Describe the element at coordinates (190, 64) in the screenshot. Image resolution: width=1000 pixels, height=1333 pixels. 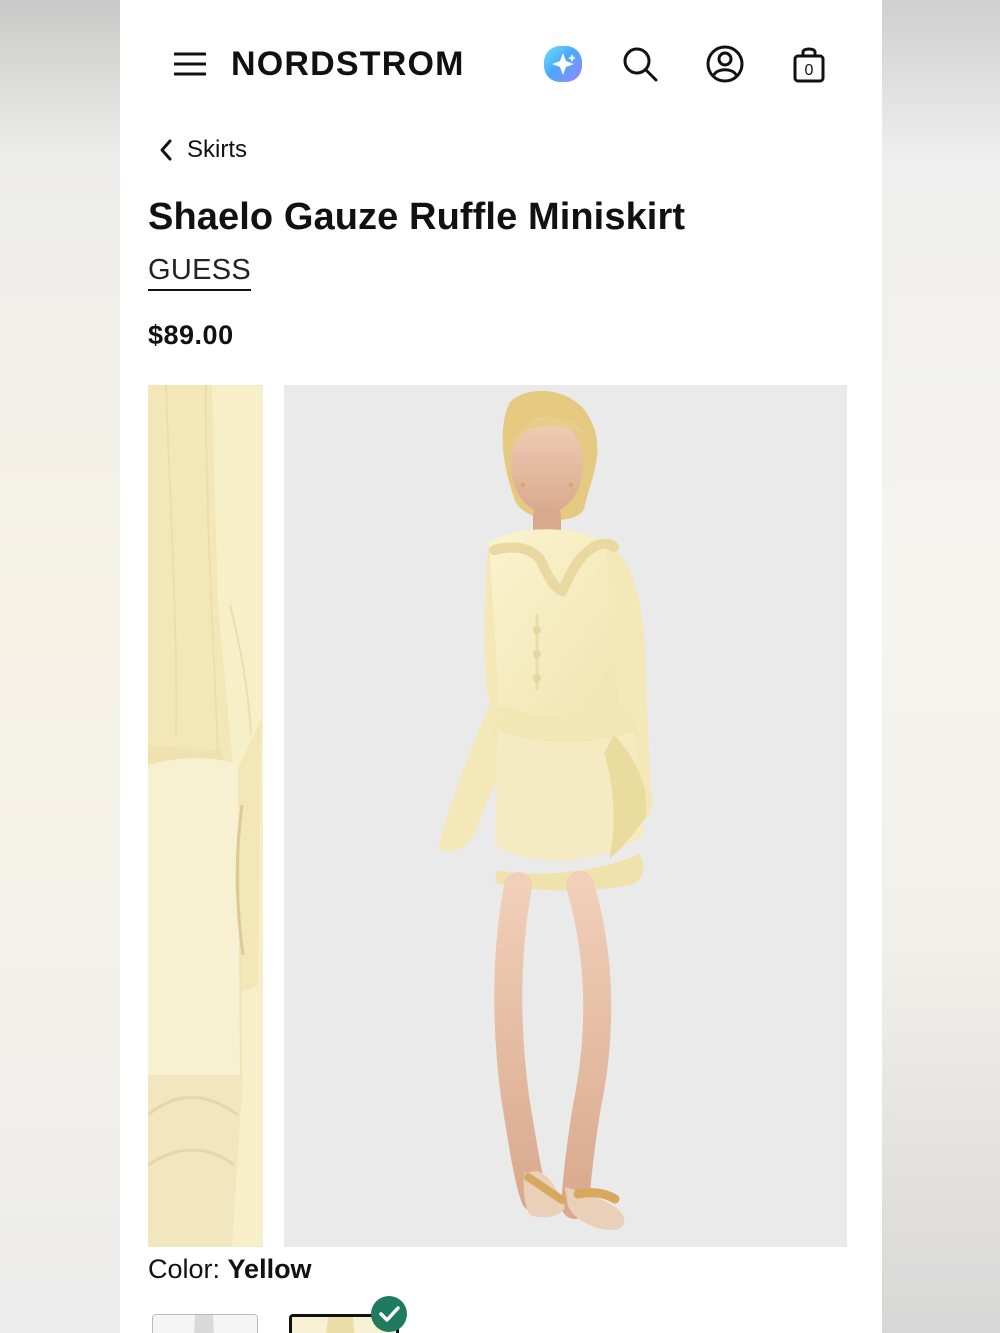
I see `menu-icon` at that location.